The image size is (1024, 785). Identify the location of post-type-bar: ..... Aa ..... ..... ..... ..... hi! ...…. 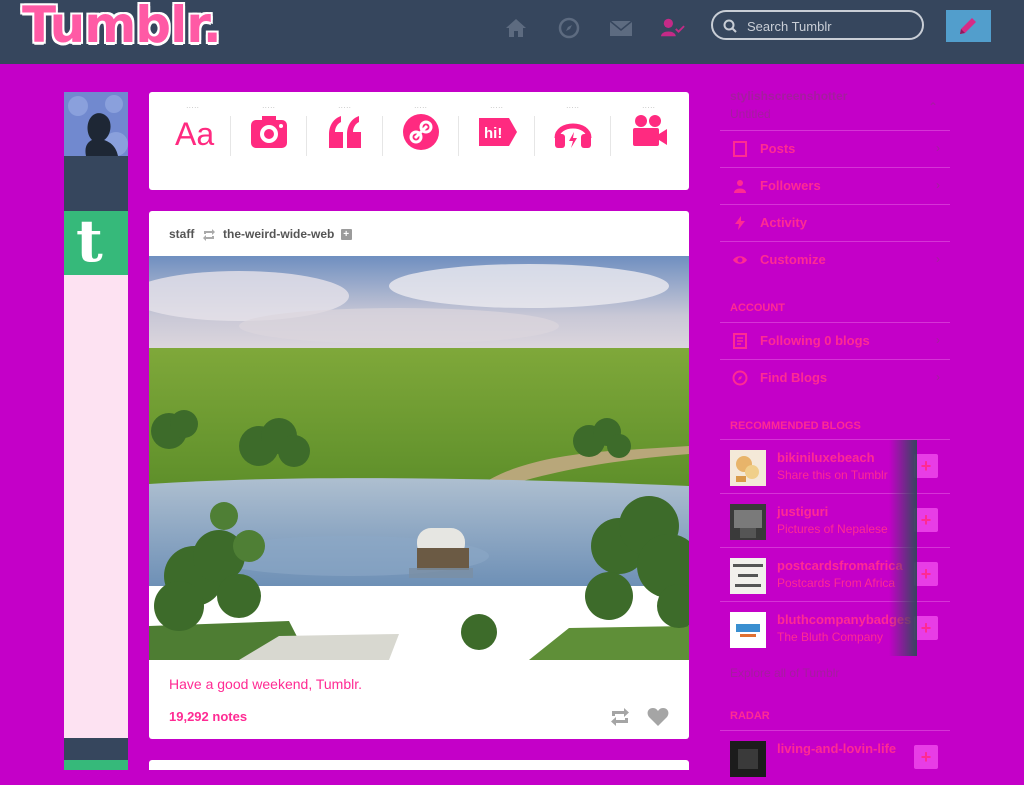
(419, 141).